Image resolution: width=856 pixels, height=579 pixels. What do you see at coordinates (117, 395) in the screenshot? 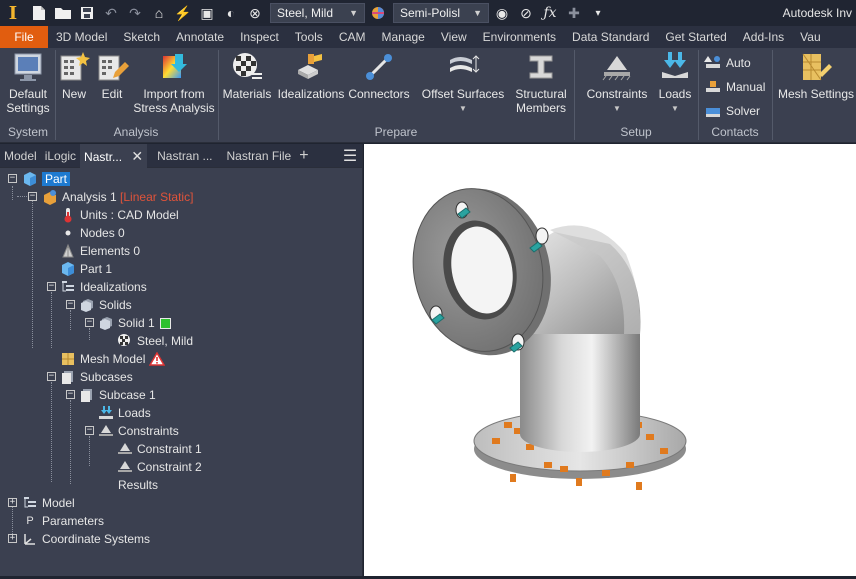
I see `tree-node-subcase1: Subcase 1` at bounding box center [117, 395].